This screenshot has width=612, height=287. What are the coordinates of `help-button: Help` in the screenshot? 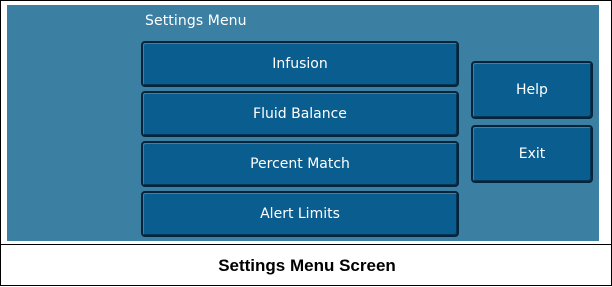 It's located at (532, 90).